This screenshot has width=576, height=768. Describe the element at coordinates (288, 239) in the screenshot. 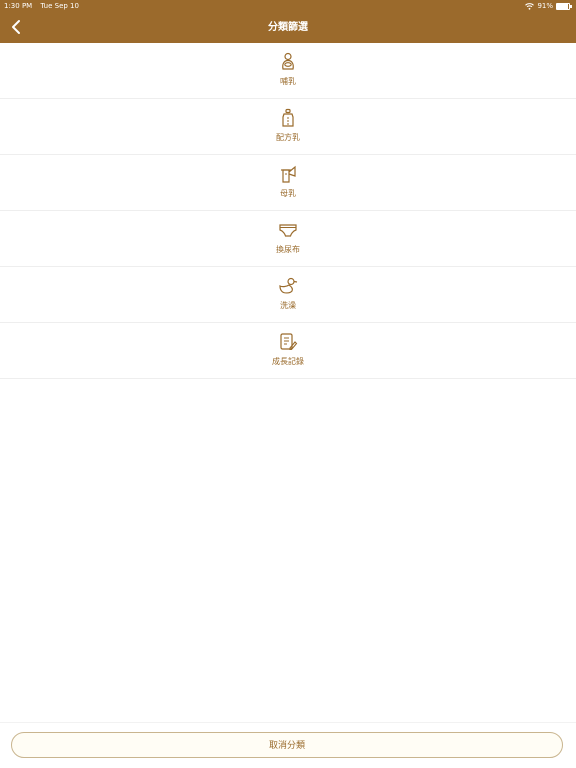

I see `category-item-diaper: 換尿布` at that location.